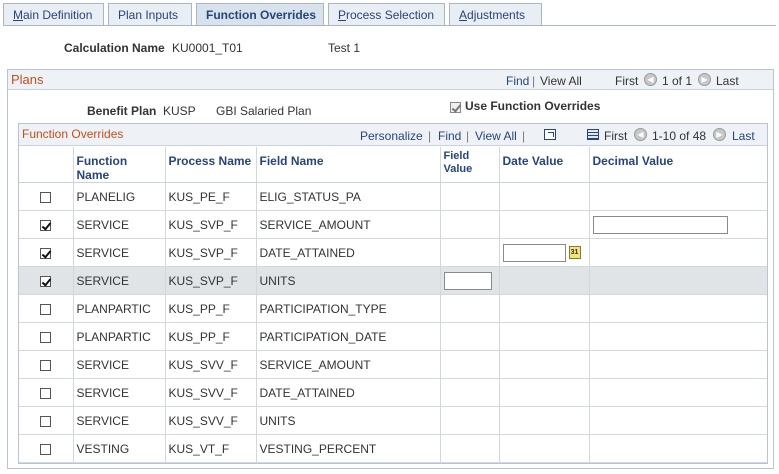 This screenshot has width=779, height=474. What do you see at coordinates (393, 336) in the screenshot?
I see `table-row: PLANPARTIC KUS_PP_F PARTICIPATION_DATE` at bounding box center [393, 336].